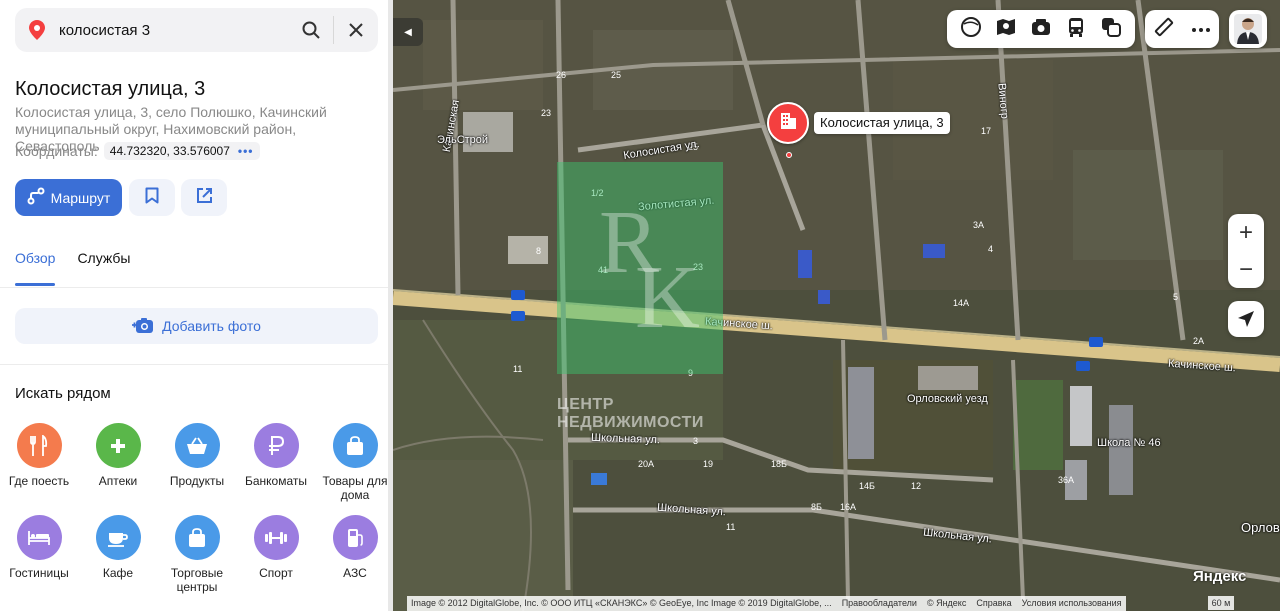 This screenshot has height=611, width=1280. What do you see at coordinates (986, 131) in the screenshot?
I see `svg-text: 17` at bounding box center [986, 131].